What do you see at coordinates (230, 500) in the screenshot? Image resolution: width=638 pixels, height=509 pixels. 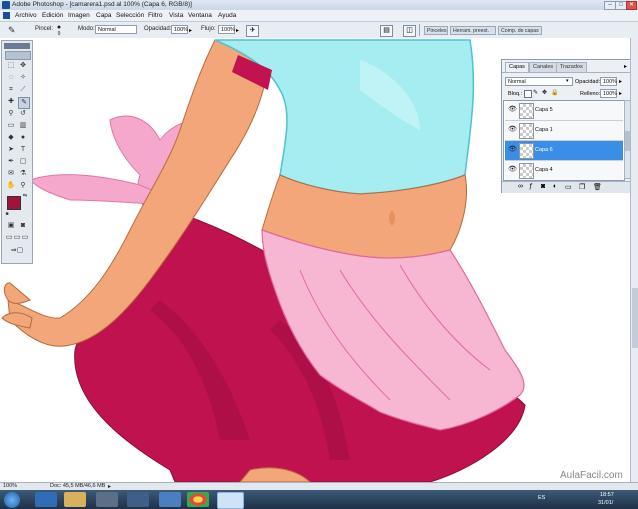 I see `photoshop-taskbar-button` at bounding box center [230, 500].